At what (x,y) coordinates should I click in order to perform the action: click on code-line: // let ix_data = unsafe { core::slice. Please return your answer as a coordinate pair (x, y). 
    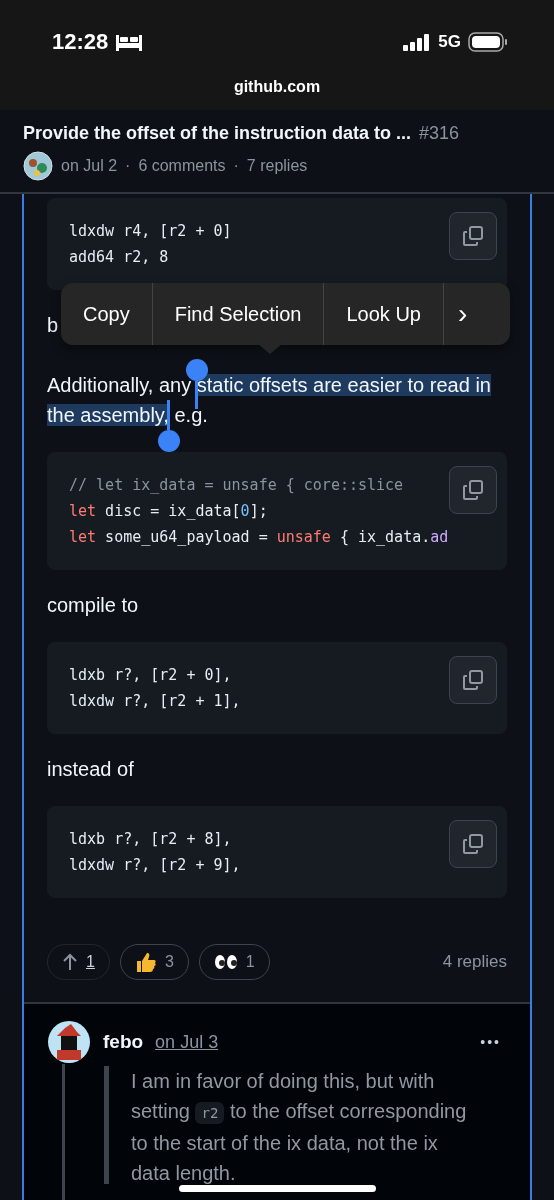
    Looking at the image, I should click on (236, 485).